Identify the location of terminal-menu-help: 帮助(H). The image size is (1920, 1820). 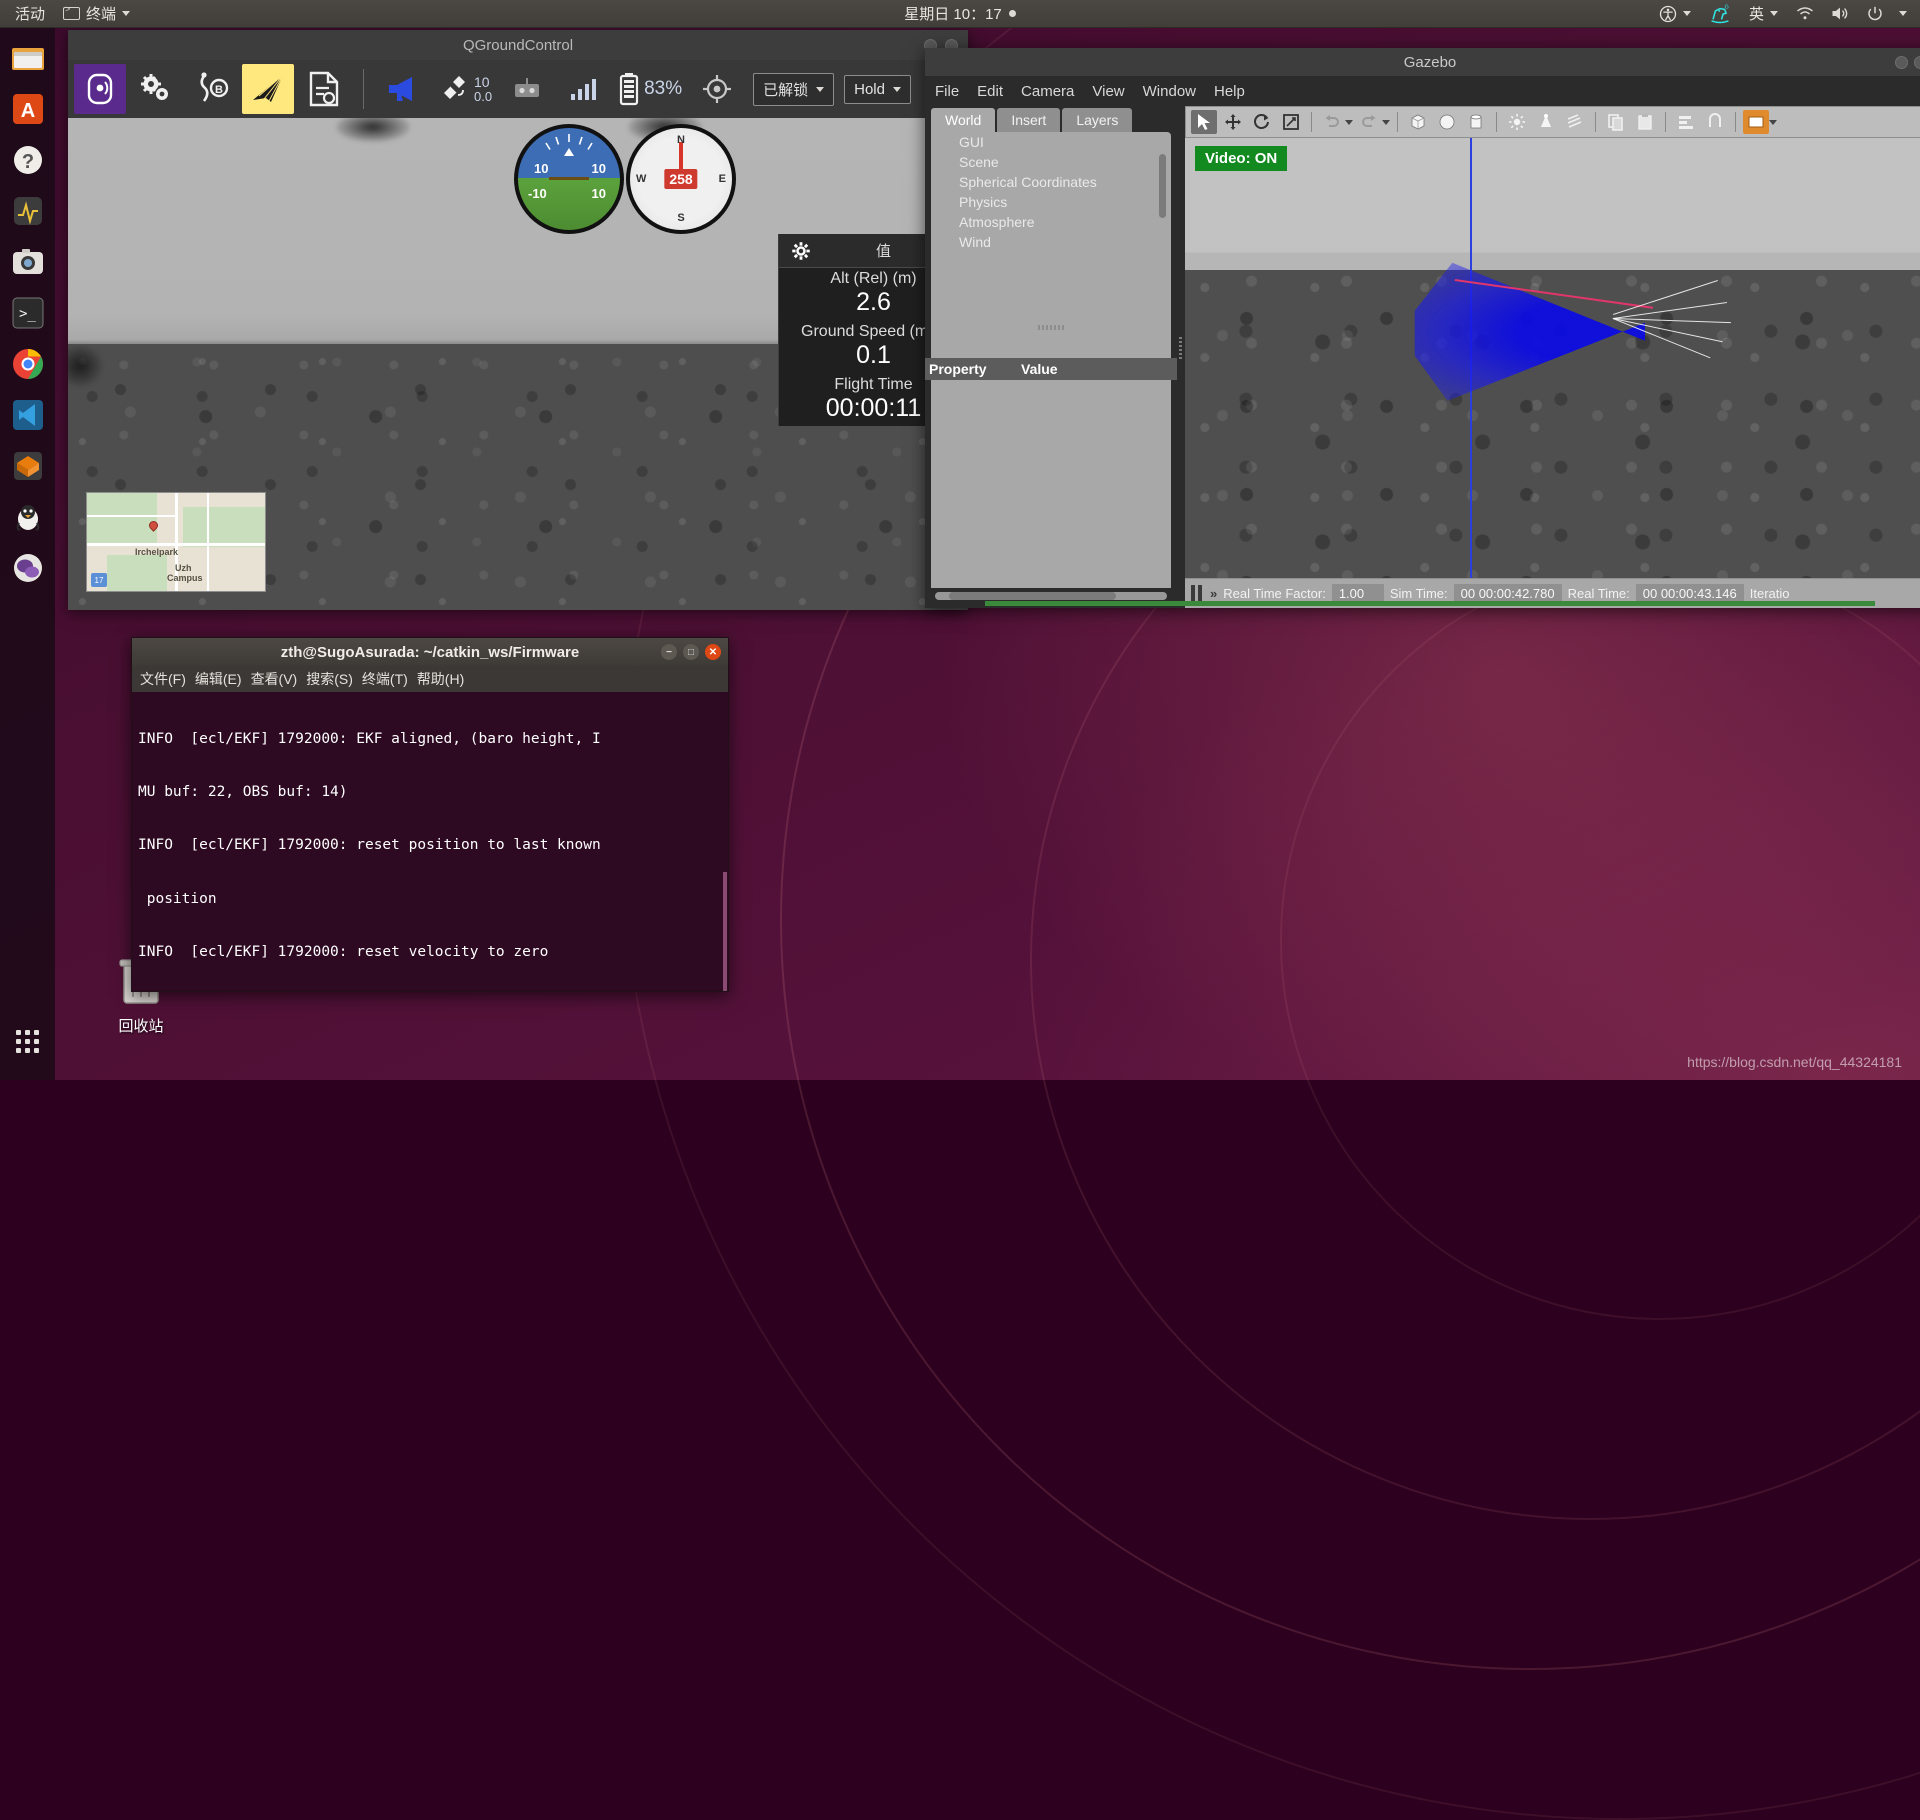
(440, 679).